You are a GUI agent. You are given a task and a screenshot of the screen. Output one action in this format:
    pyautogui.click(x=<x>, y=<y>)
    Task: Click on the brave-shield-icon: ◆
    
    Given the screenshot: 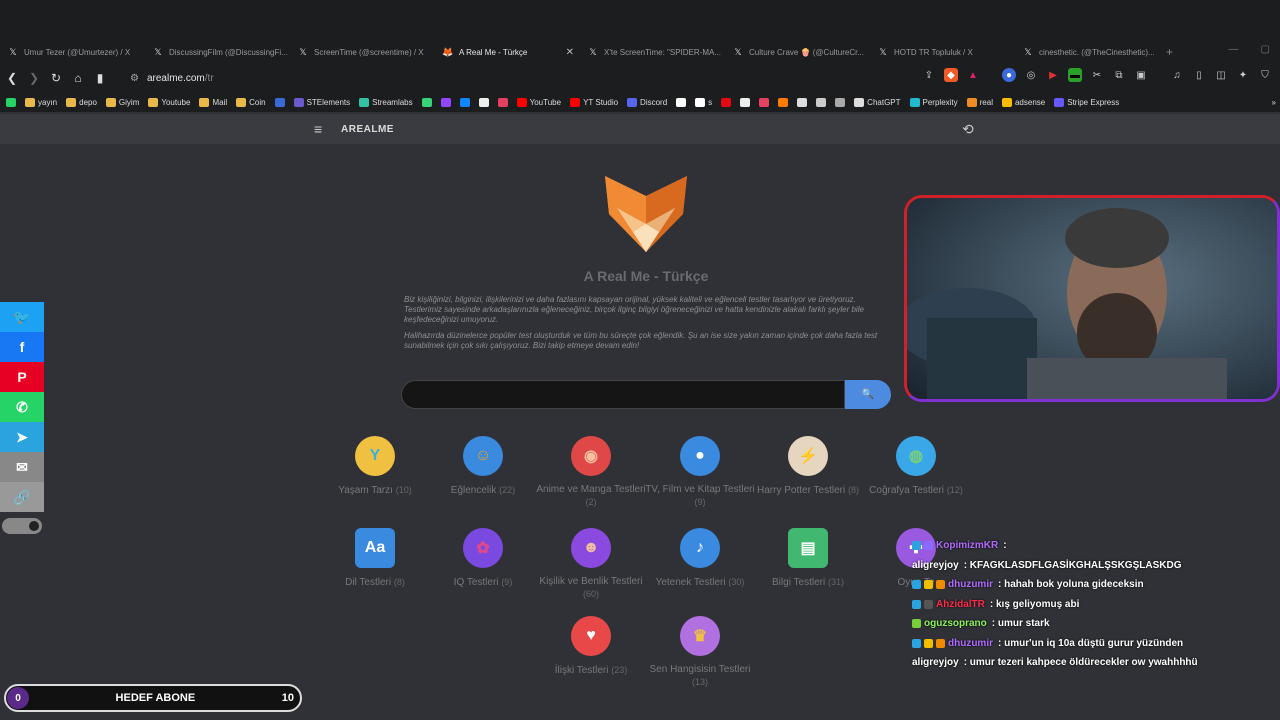 What is the action you would take?
    pyautogui.click(x=951, y=75)
    